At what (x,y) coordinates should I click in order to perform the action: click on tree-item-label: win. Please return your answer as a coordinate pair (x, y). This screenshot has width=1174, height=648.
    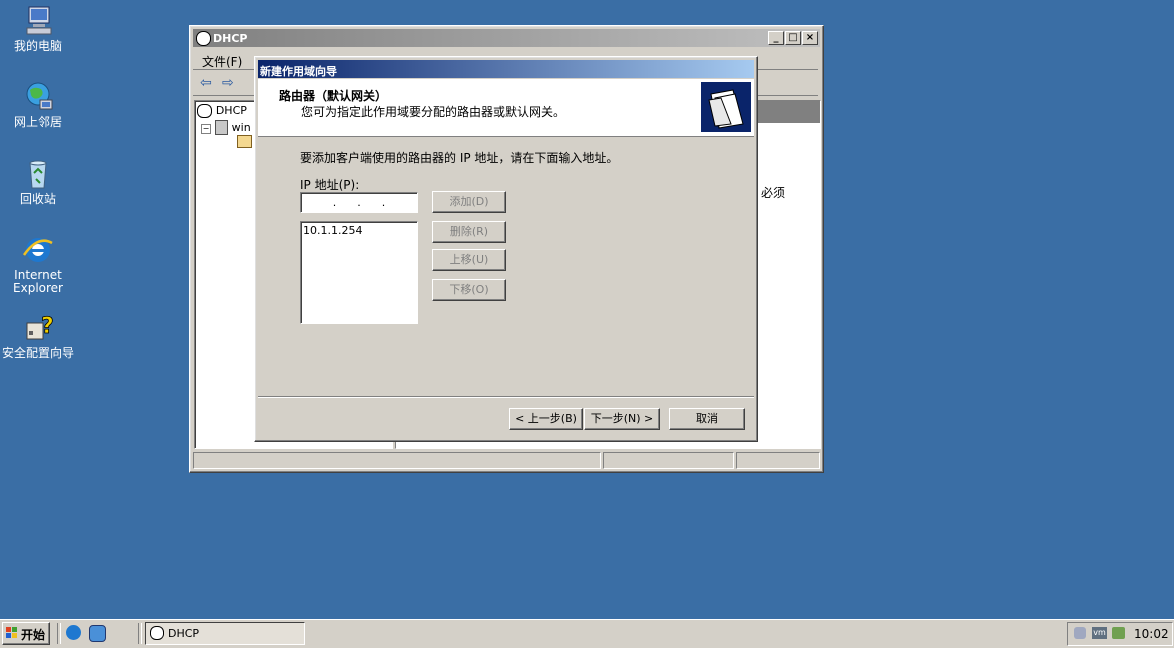
    Looking at the image, I should click on (241, 127).